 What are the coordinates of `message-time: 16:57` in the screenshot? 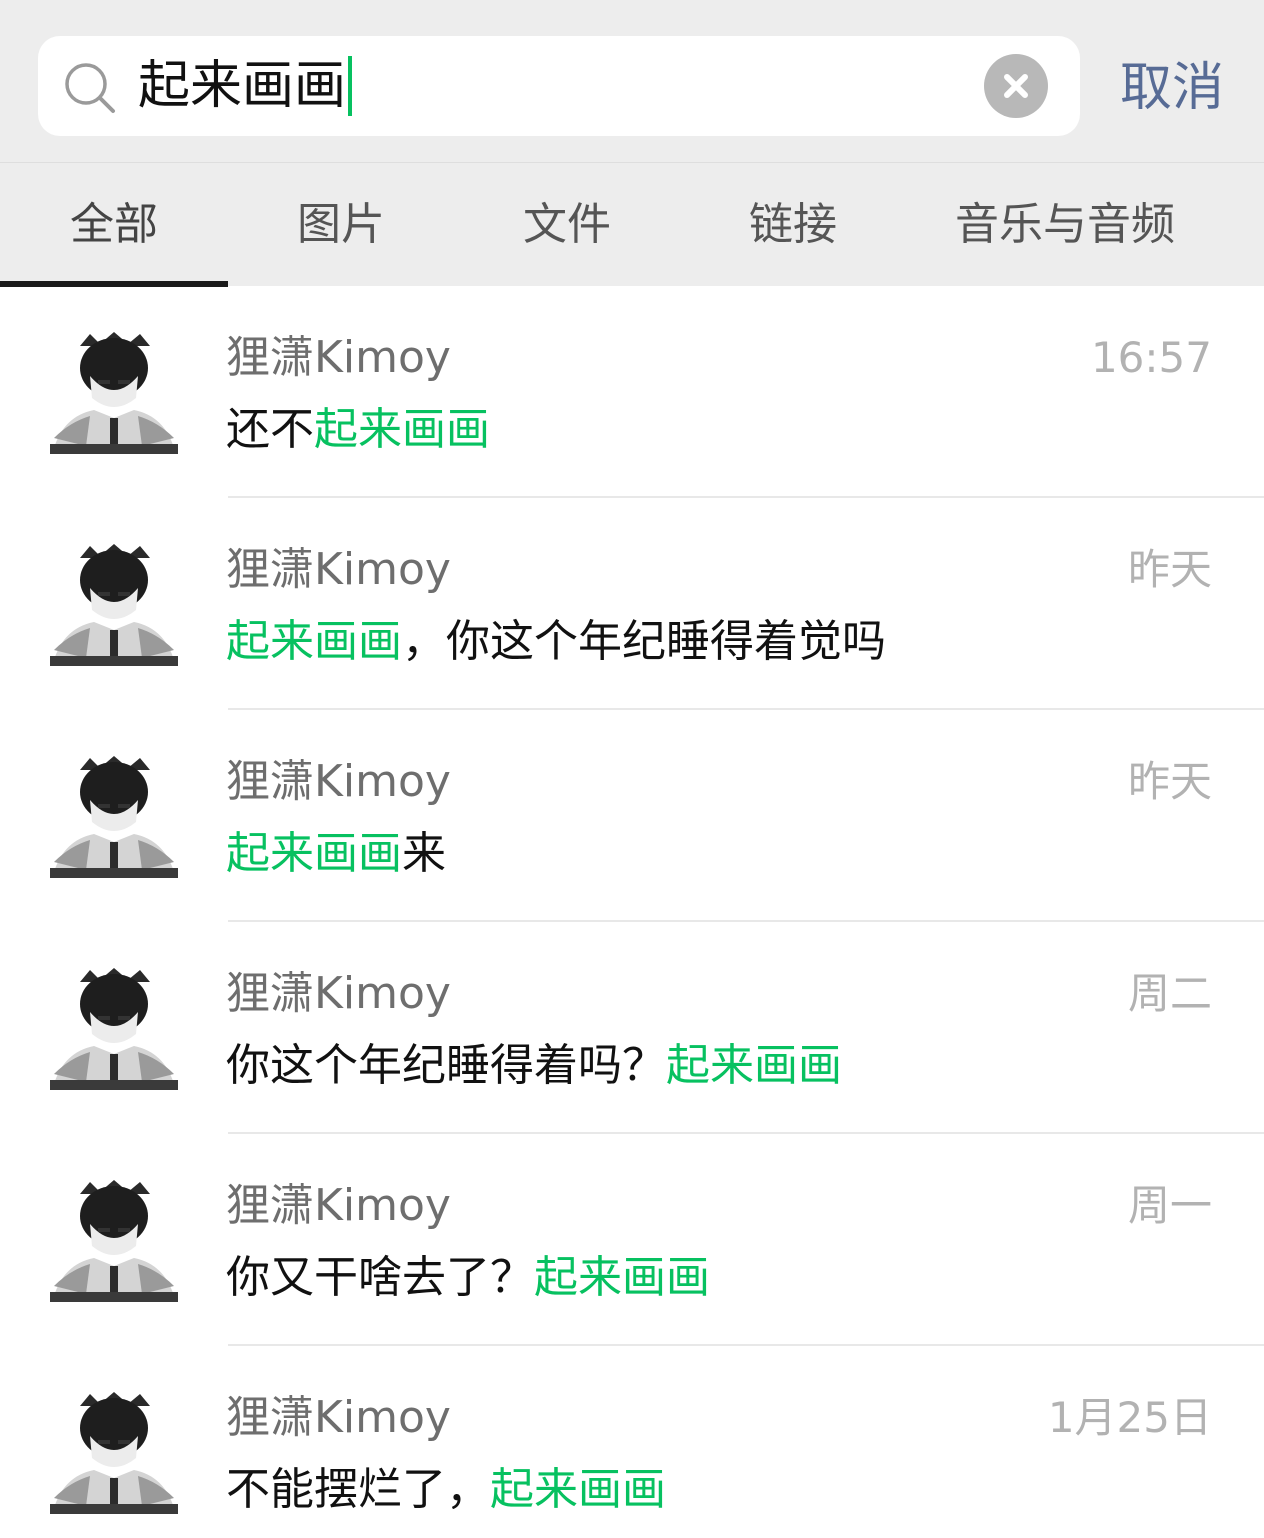 It's located at (1151, 357).